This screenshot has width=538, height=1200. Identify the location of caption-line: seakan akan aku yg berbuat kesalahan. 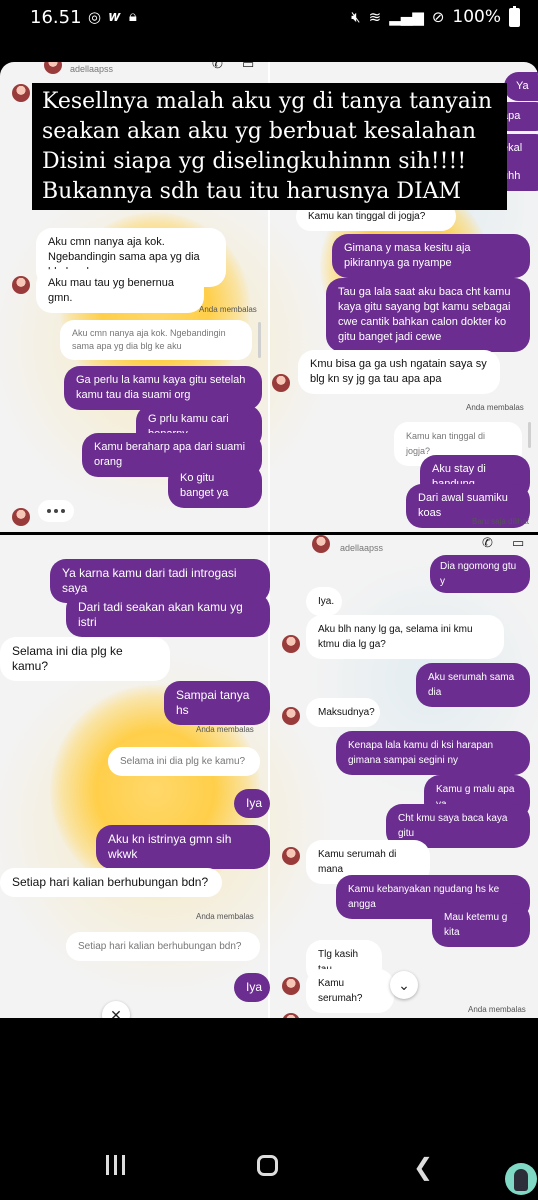
(259, 131).